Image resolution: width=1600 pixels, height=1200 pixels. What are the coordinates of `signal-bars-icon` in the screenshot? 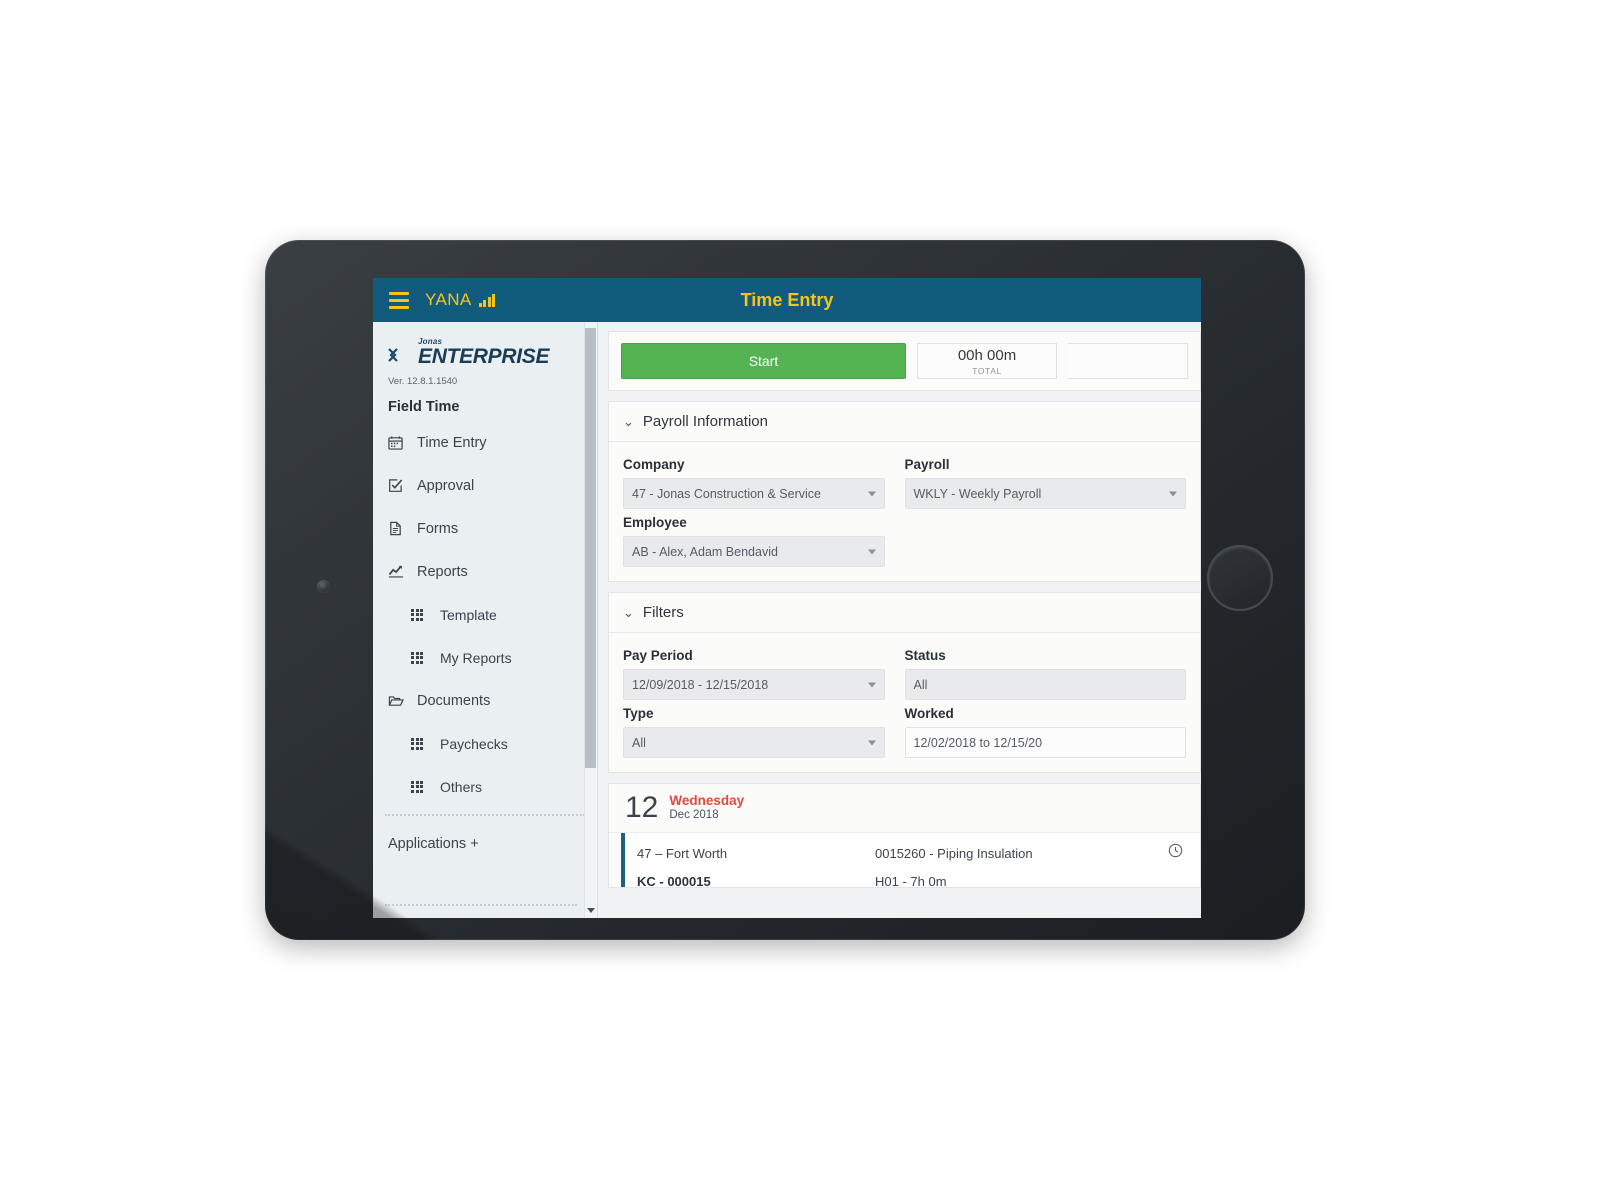 It's located at (487, 300).